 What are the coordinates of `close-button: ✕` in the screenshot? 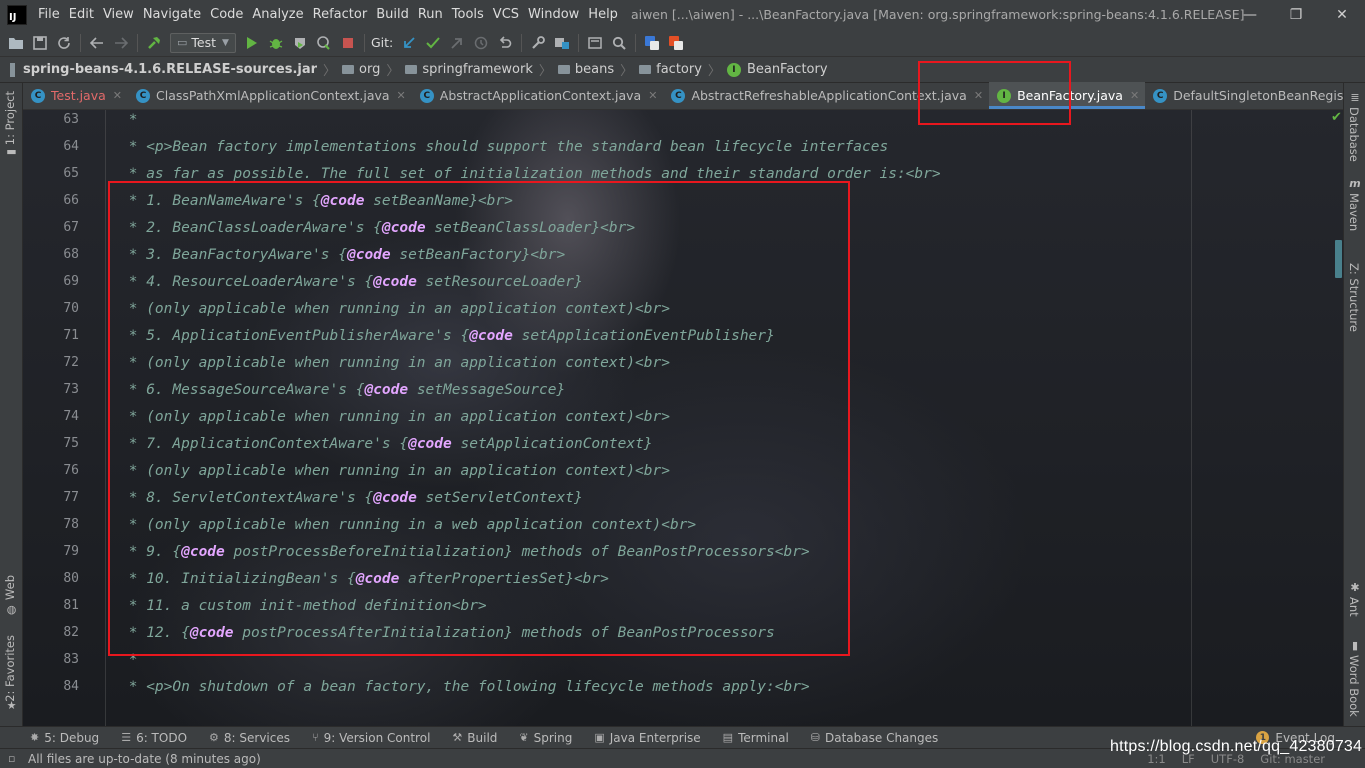 It's located at (1342, 14).